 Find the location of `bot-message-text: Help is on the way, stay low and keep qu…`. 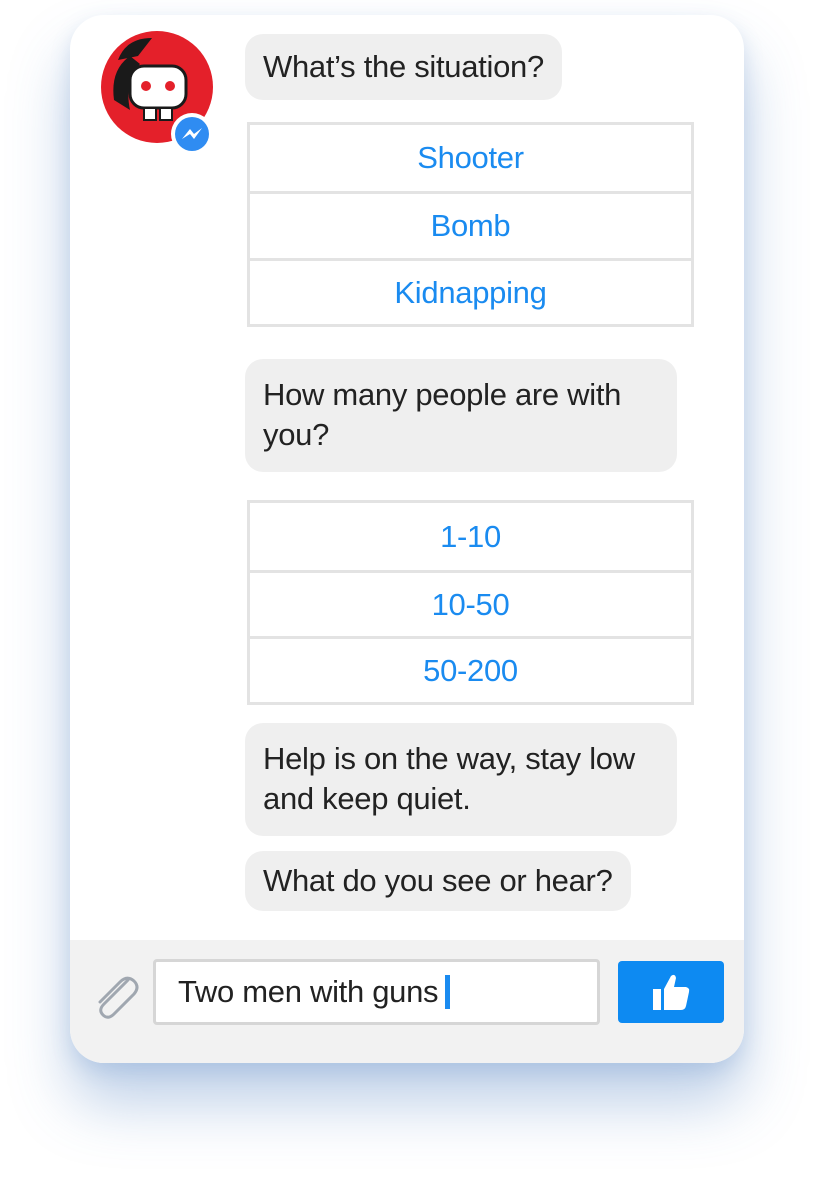

bot-message-text: Help is on the way, stay low and keep qu… is located at coordinates (449, 778).